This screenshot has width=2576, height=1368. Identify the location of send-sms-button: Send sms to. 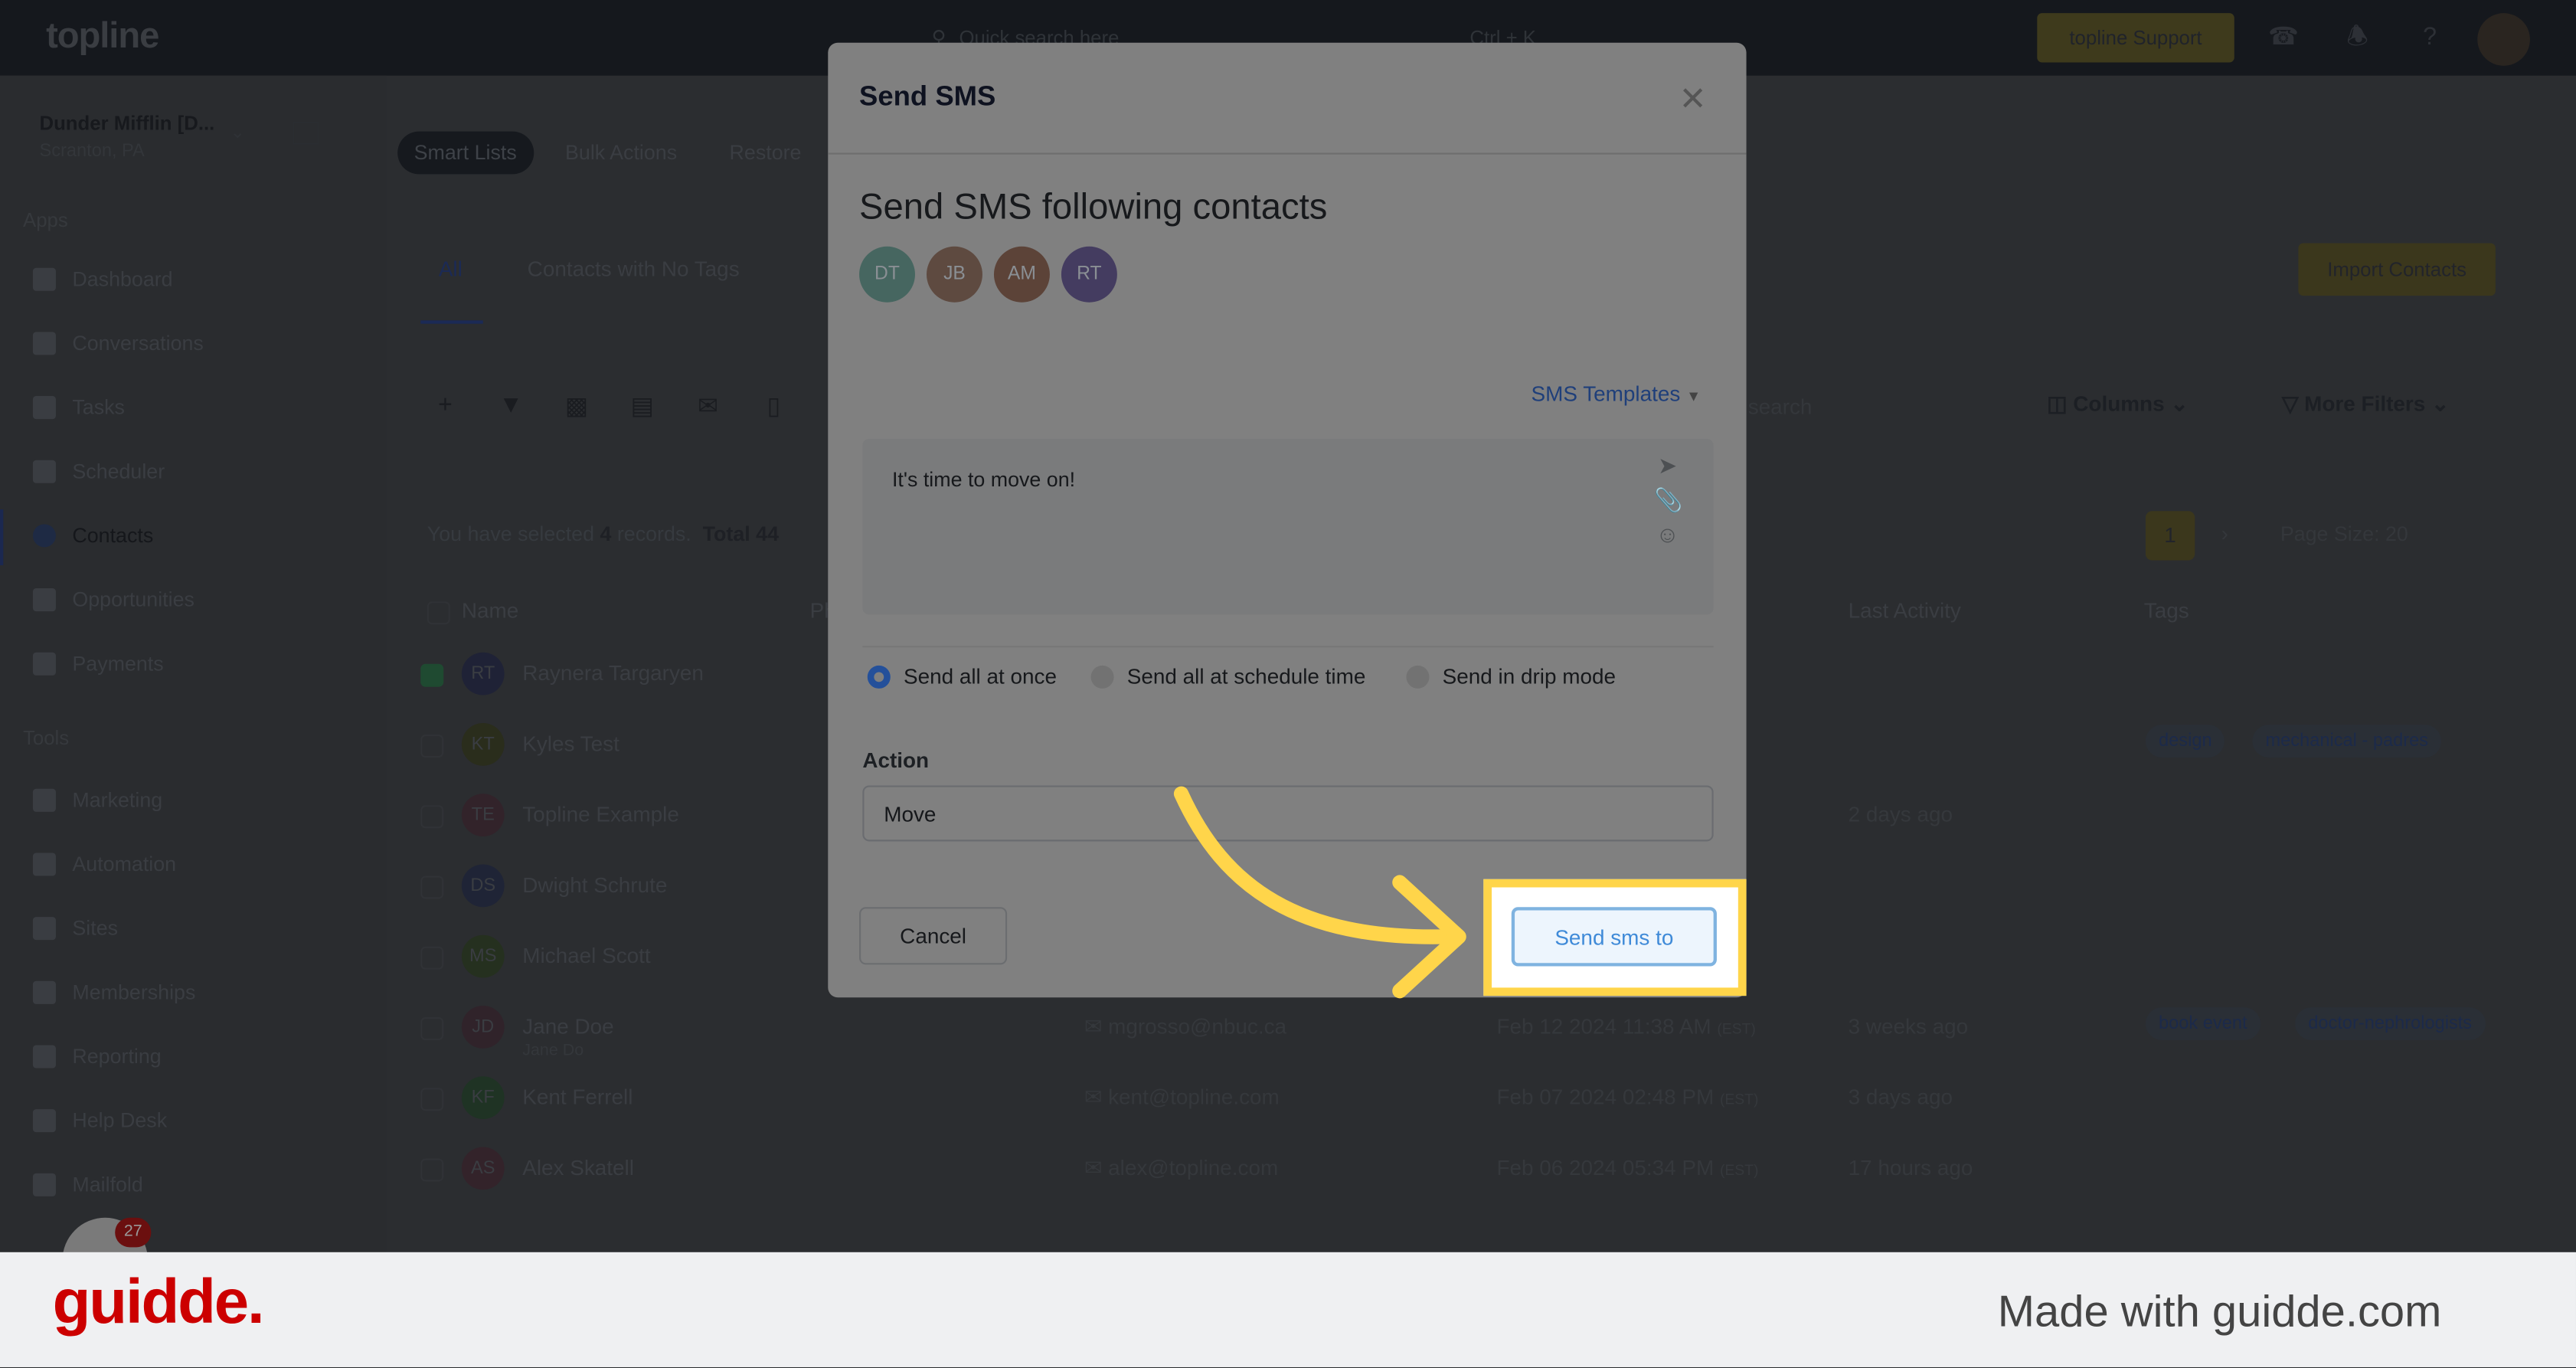
(1614, 937).